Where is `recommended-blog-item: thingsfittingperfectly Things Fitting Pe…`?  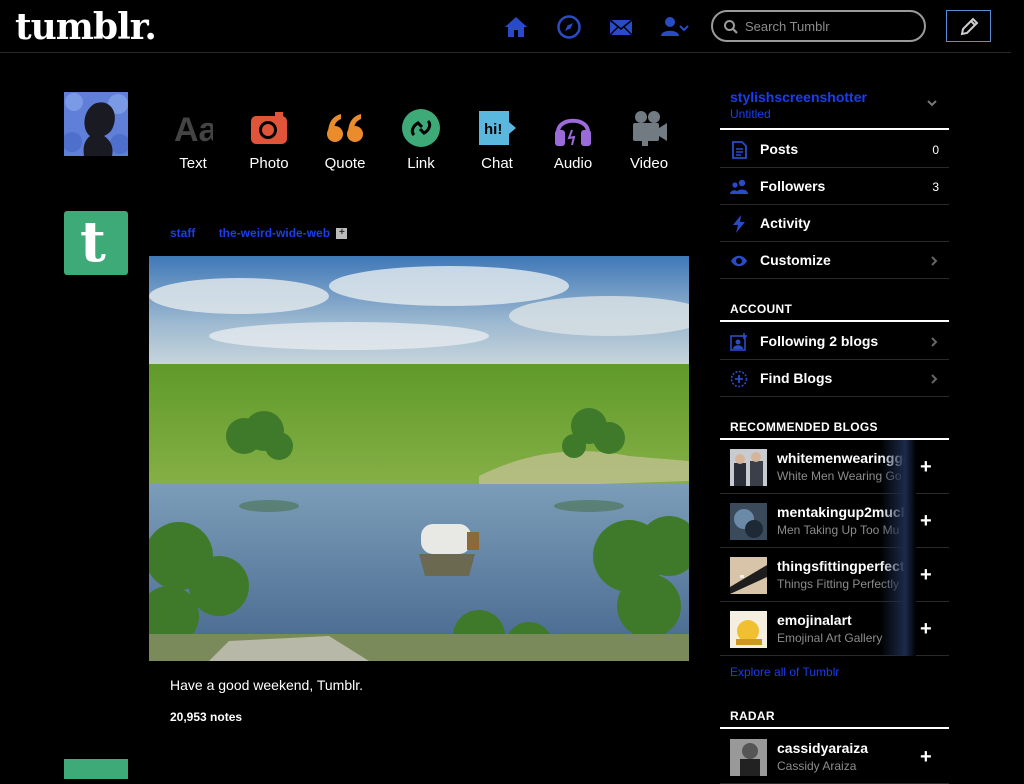 recommended-blog-item: thingsfittingperfectly Things Fitting Pe… is located at coordinates (834, 575).